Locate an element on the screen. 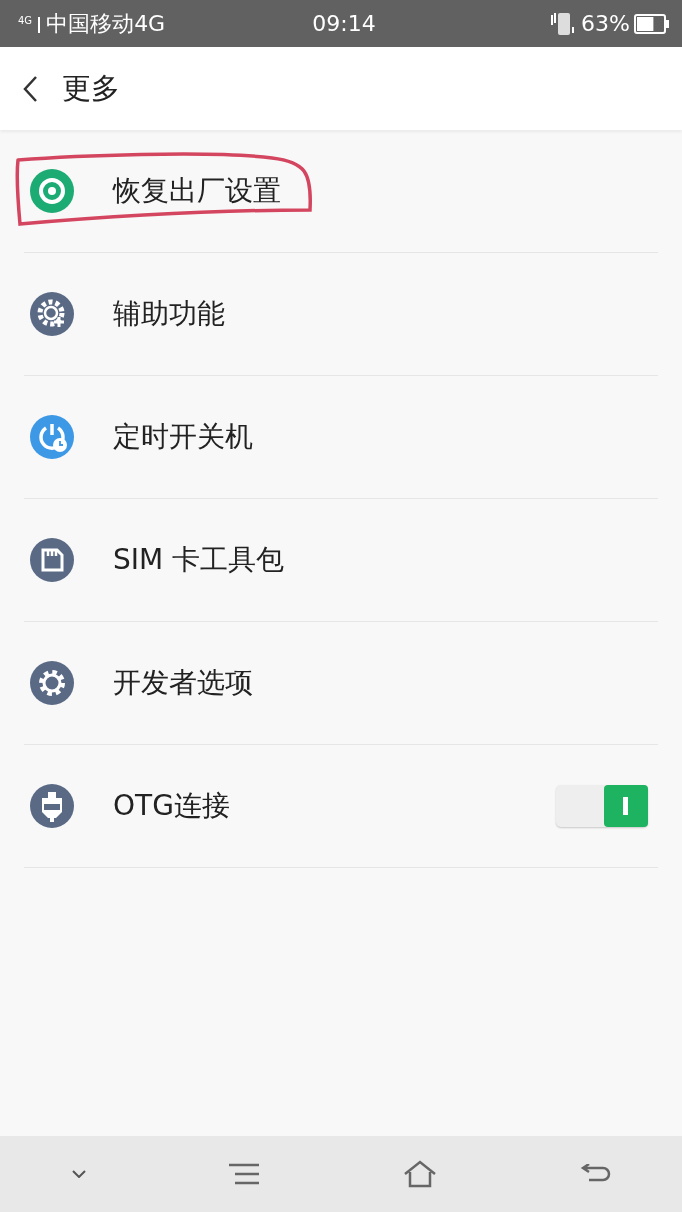 Image resolution: width=682 pixels, height=1212 pixels. back-icon is located at coordinates (30, 88).